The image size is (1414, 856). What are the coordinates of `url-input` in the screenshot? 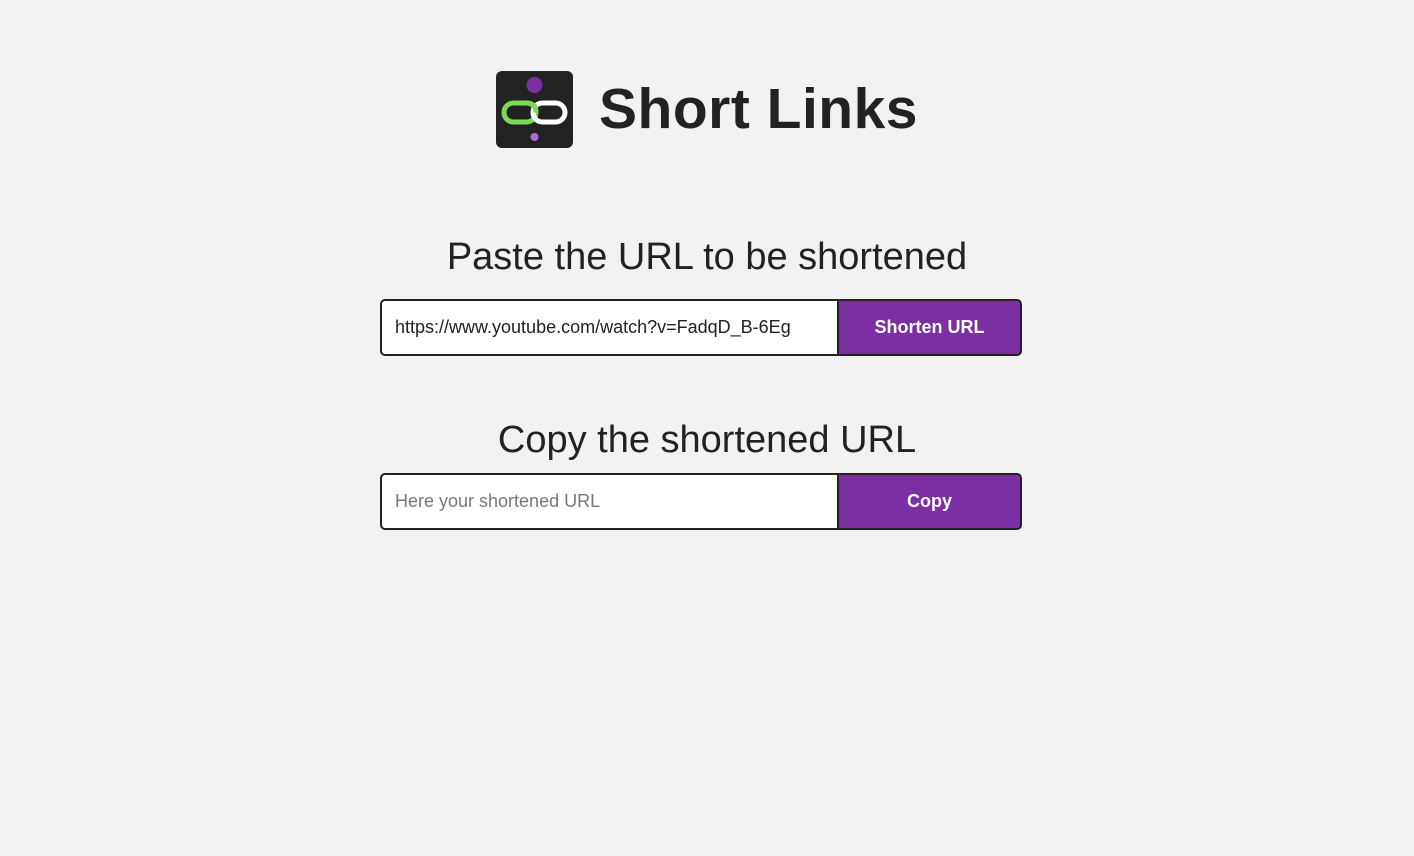 It's located at (608, 327).